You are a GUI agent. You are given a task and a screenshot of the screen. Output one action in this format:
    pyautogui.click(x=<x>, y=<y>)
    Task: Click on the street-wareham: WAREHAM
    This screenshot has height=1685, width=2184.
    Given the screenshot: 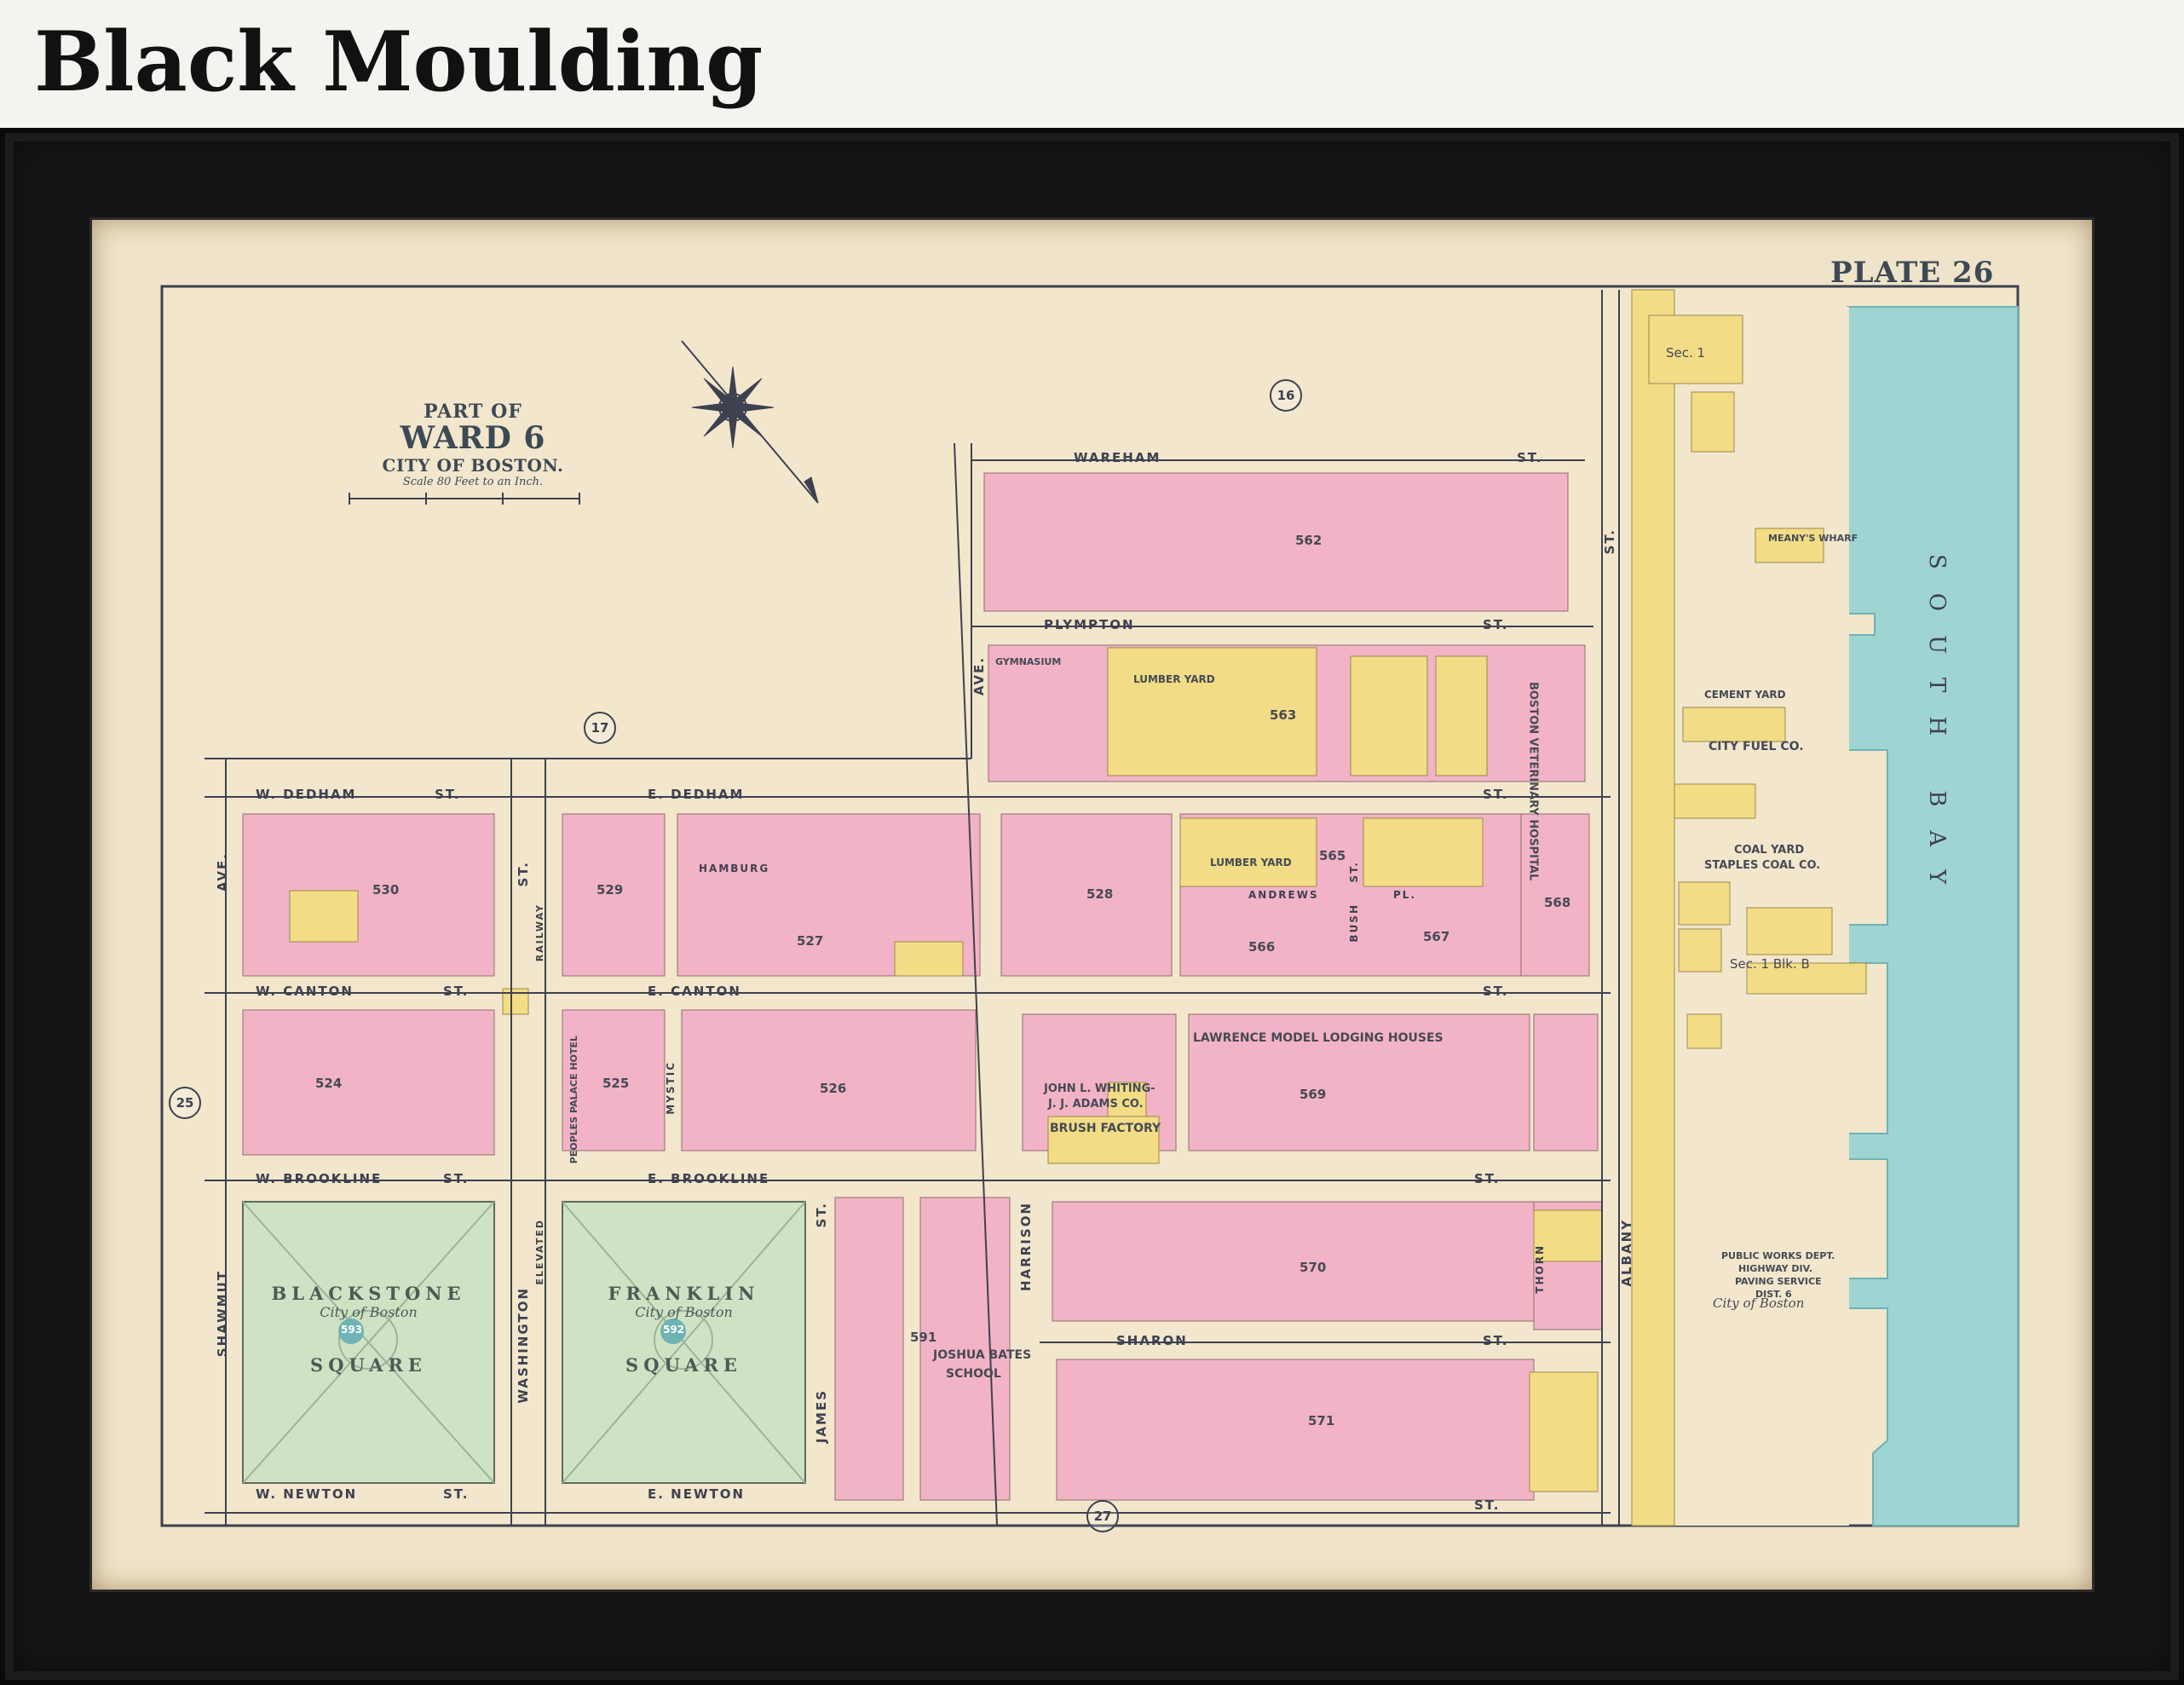 What is the action you would take?
    pyautogui.click(x=1117, y=458)
    